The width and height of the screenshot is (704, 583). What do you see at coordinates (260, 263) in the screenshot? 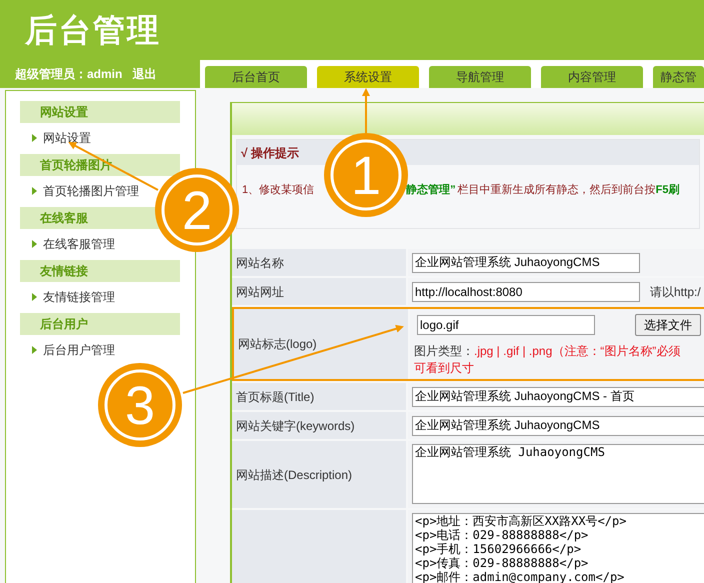
I see `field-label: 网站名称` at bounding box center [260, 263].